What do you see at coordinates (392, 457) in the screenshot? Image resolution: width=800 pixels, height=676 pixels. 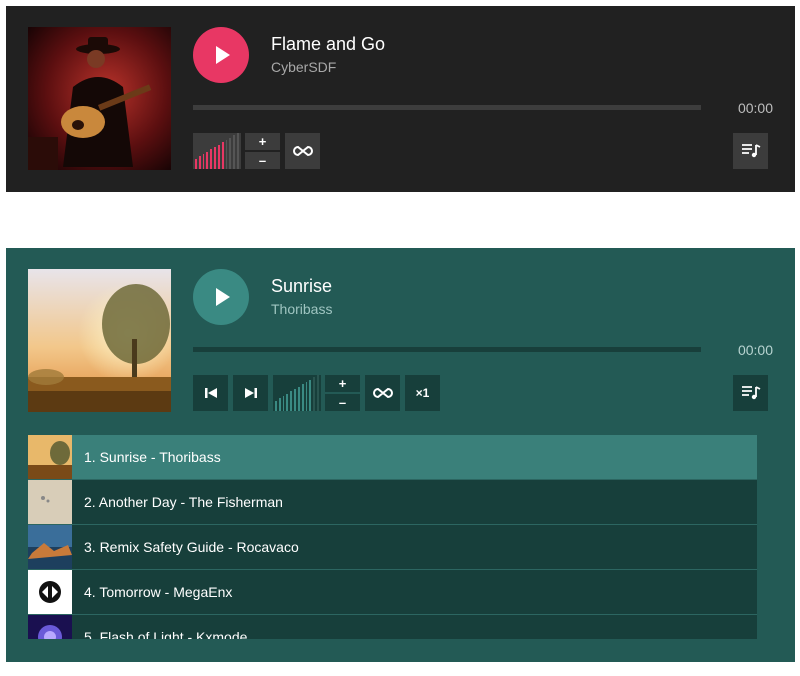 I see `playlist-item: 1. Sunrise - Thoribass` at bounding box center [392, 457].